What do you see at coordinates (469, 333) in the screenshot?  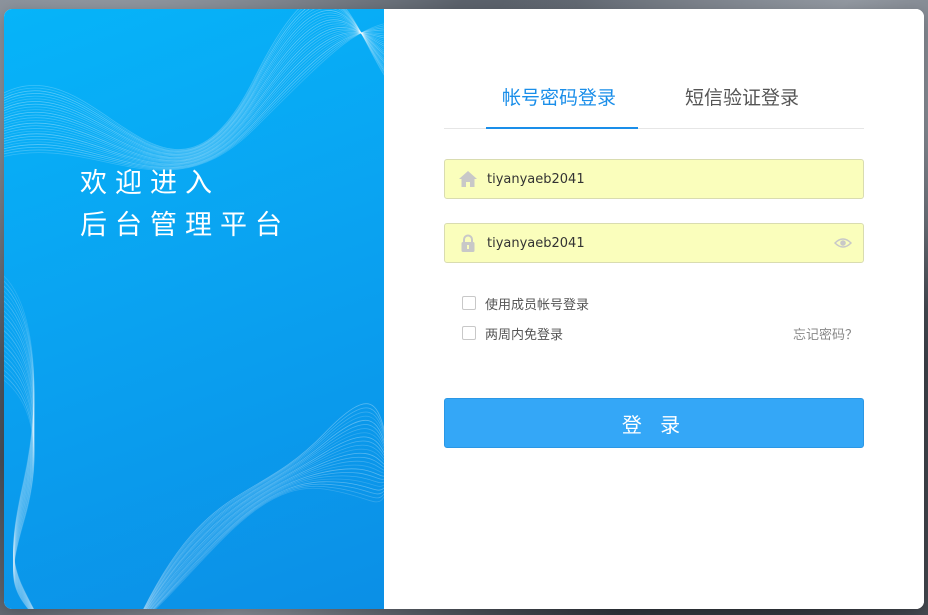 I see `remember-login-checkbox` at bounding box center [469, 333].